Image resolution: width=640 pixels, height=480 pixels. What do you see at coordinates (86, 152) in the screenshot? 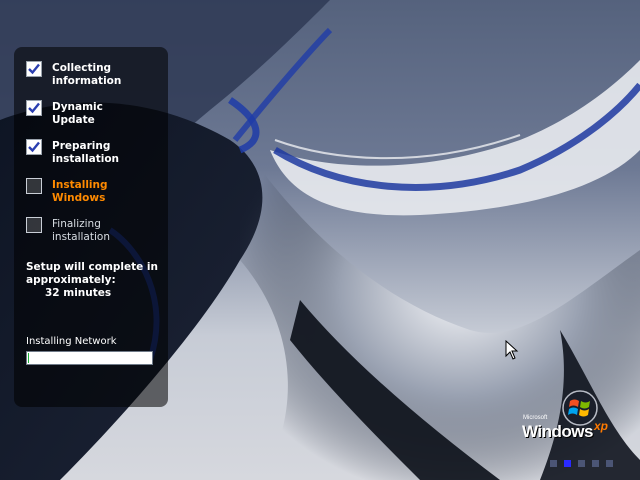
I see `step-label: Preparing installation` at bounding box center [86, 152].